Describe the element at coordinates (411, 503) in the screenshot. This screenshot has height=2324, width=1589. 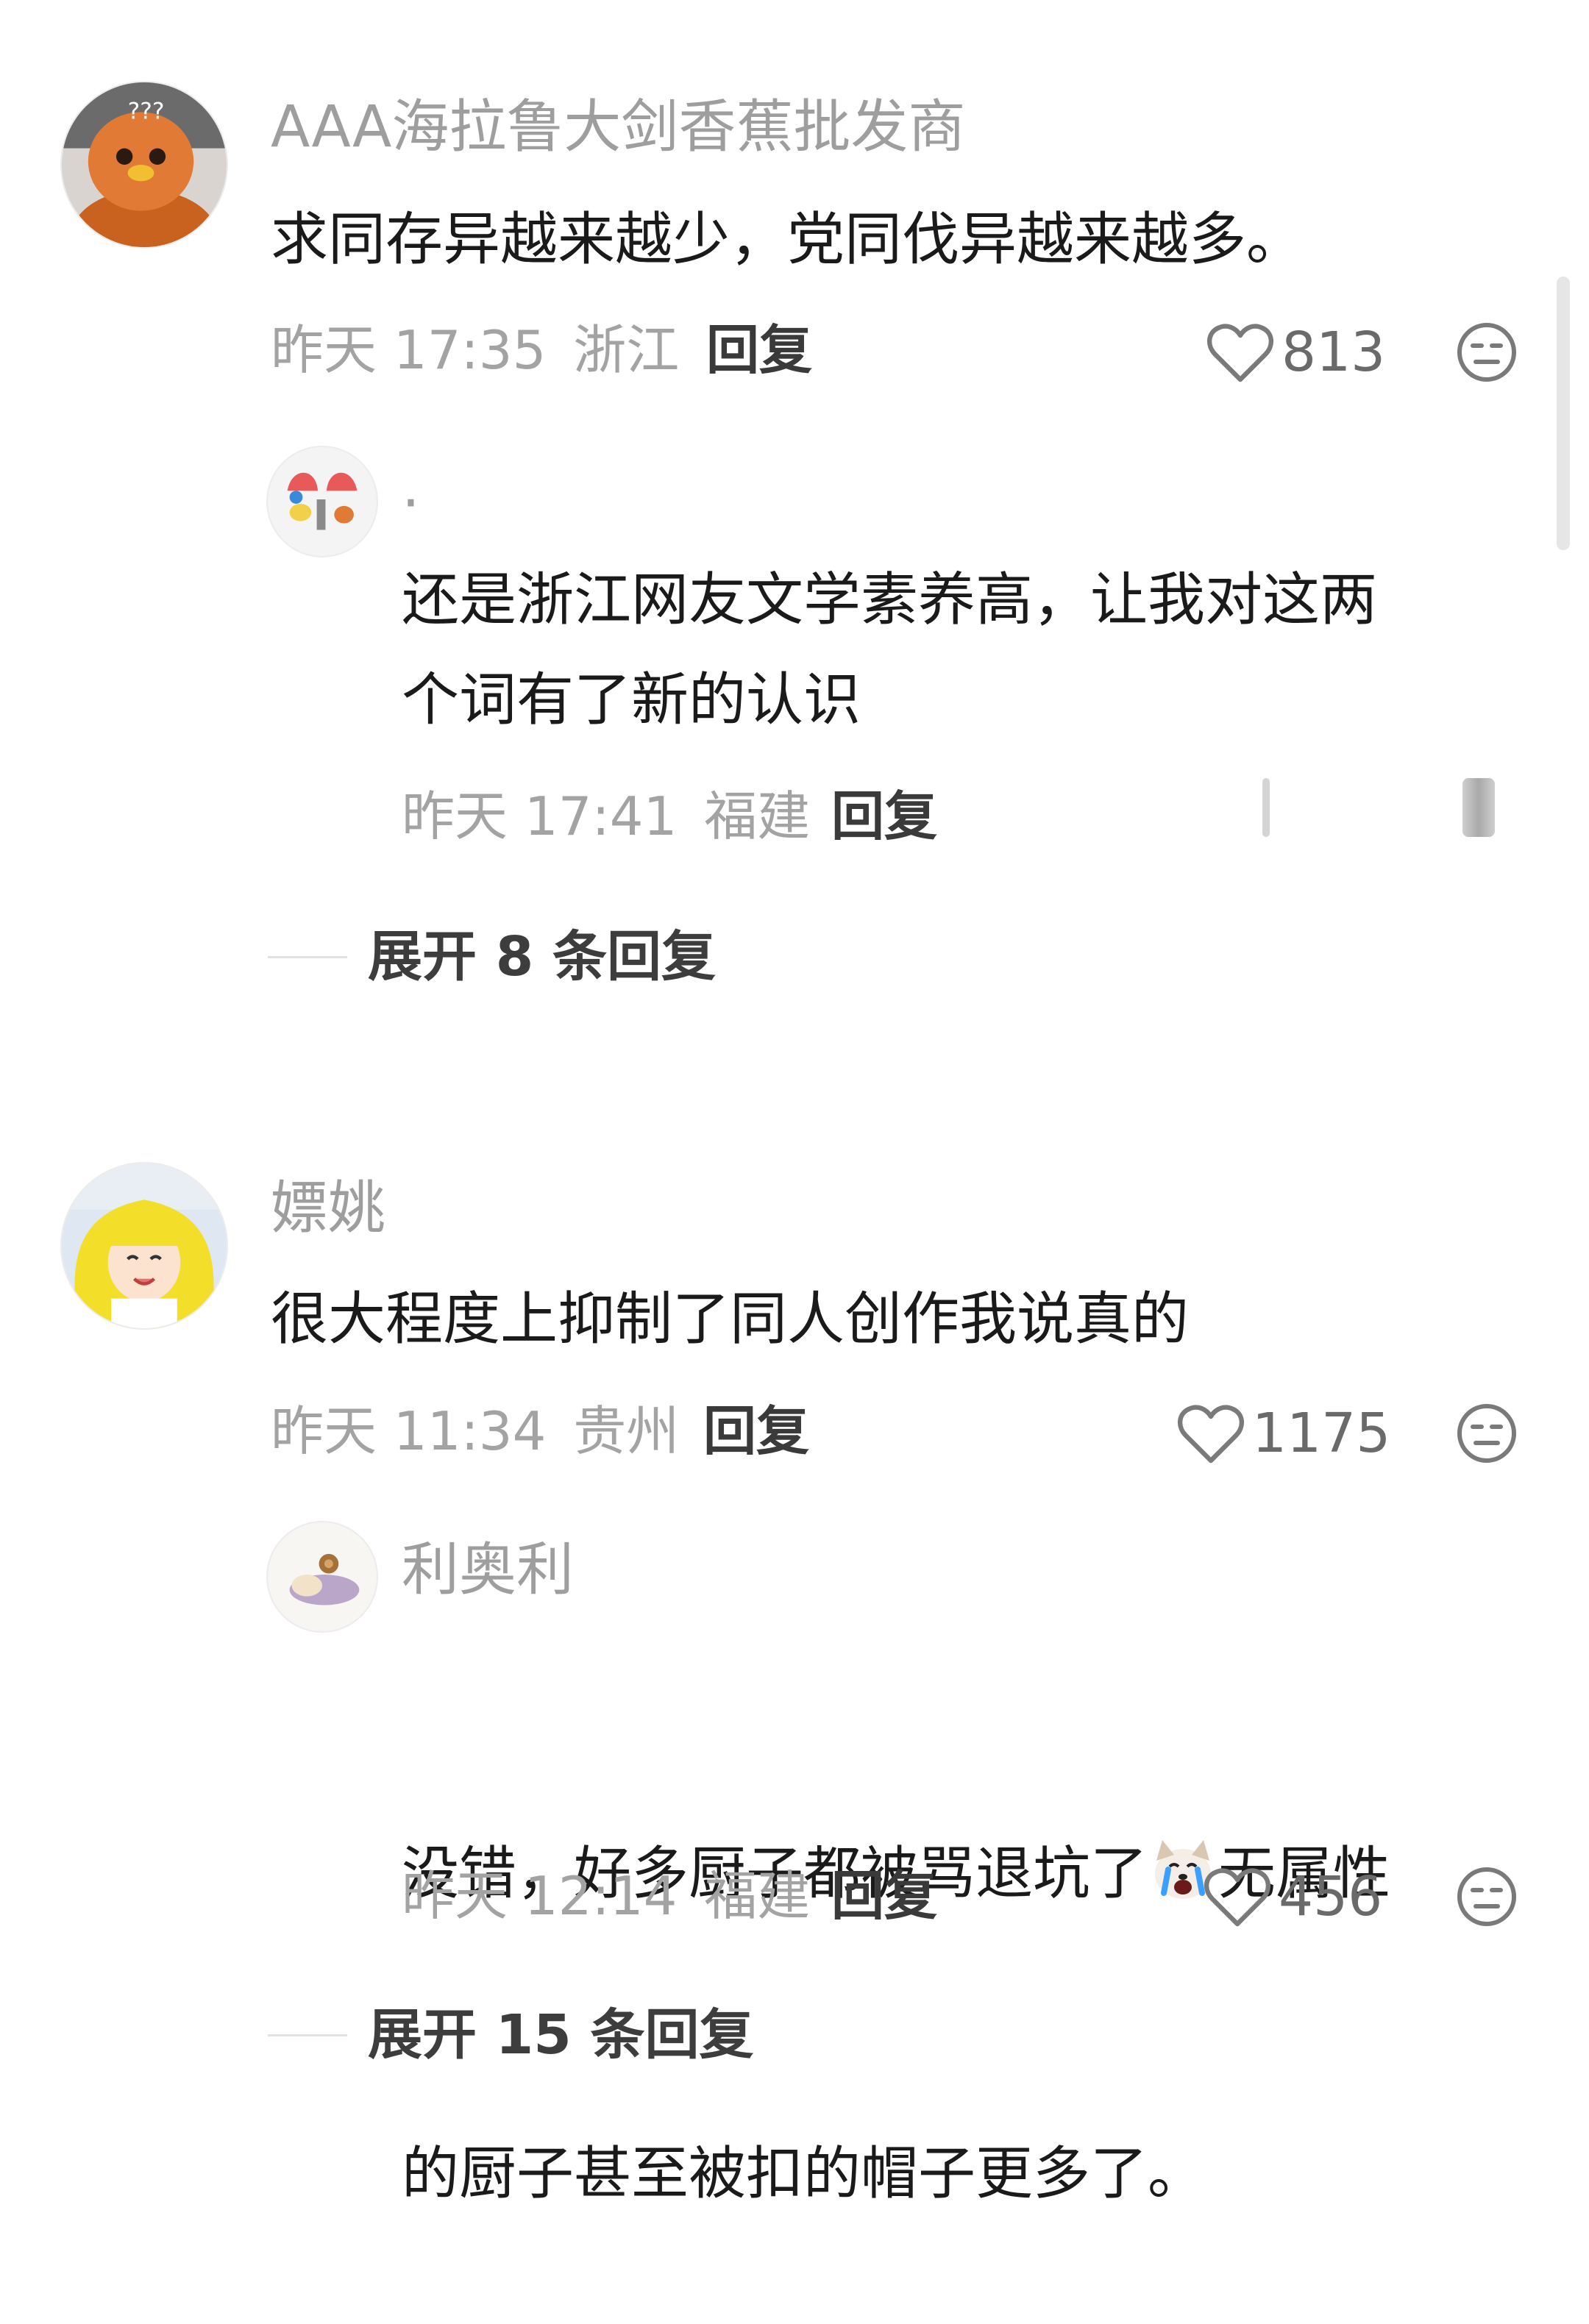
I see `reply-username: ·` at that location.